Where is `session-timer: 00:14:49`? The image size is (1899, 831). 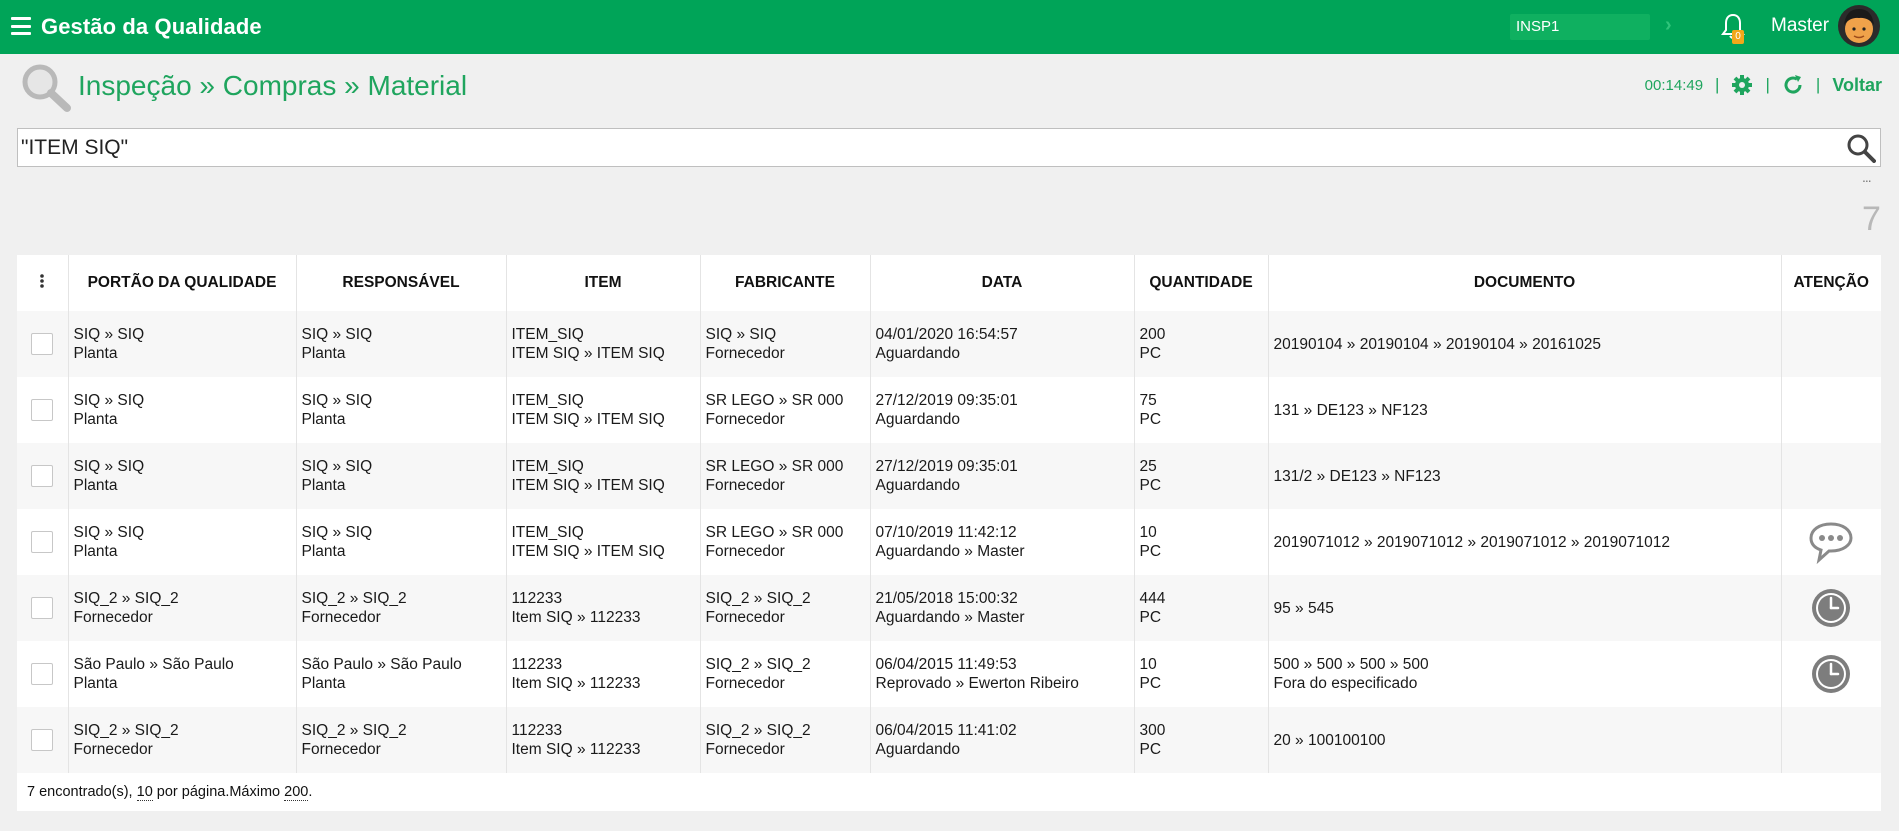 session-timer: 00:14:49 is located at coordinates (1674, 85).